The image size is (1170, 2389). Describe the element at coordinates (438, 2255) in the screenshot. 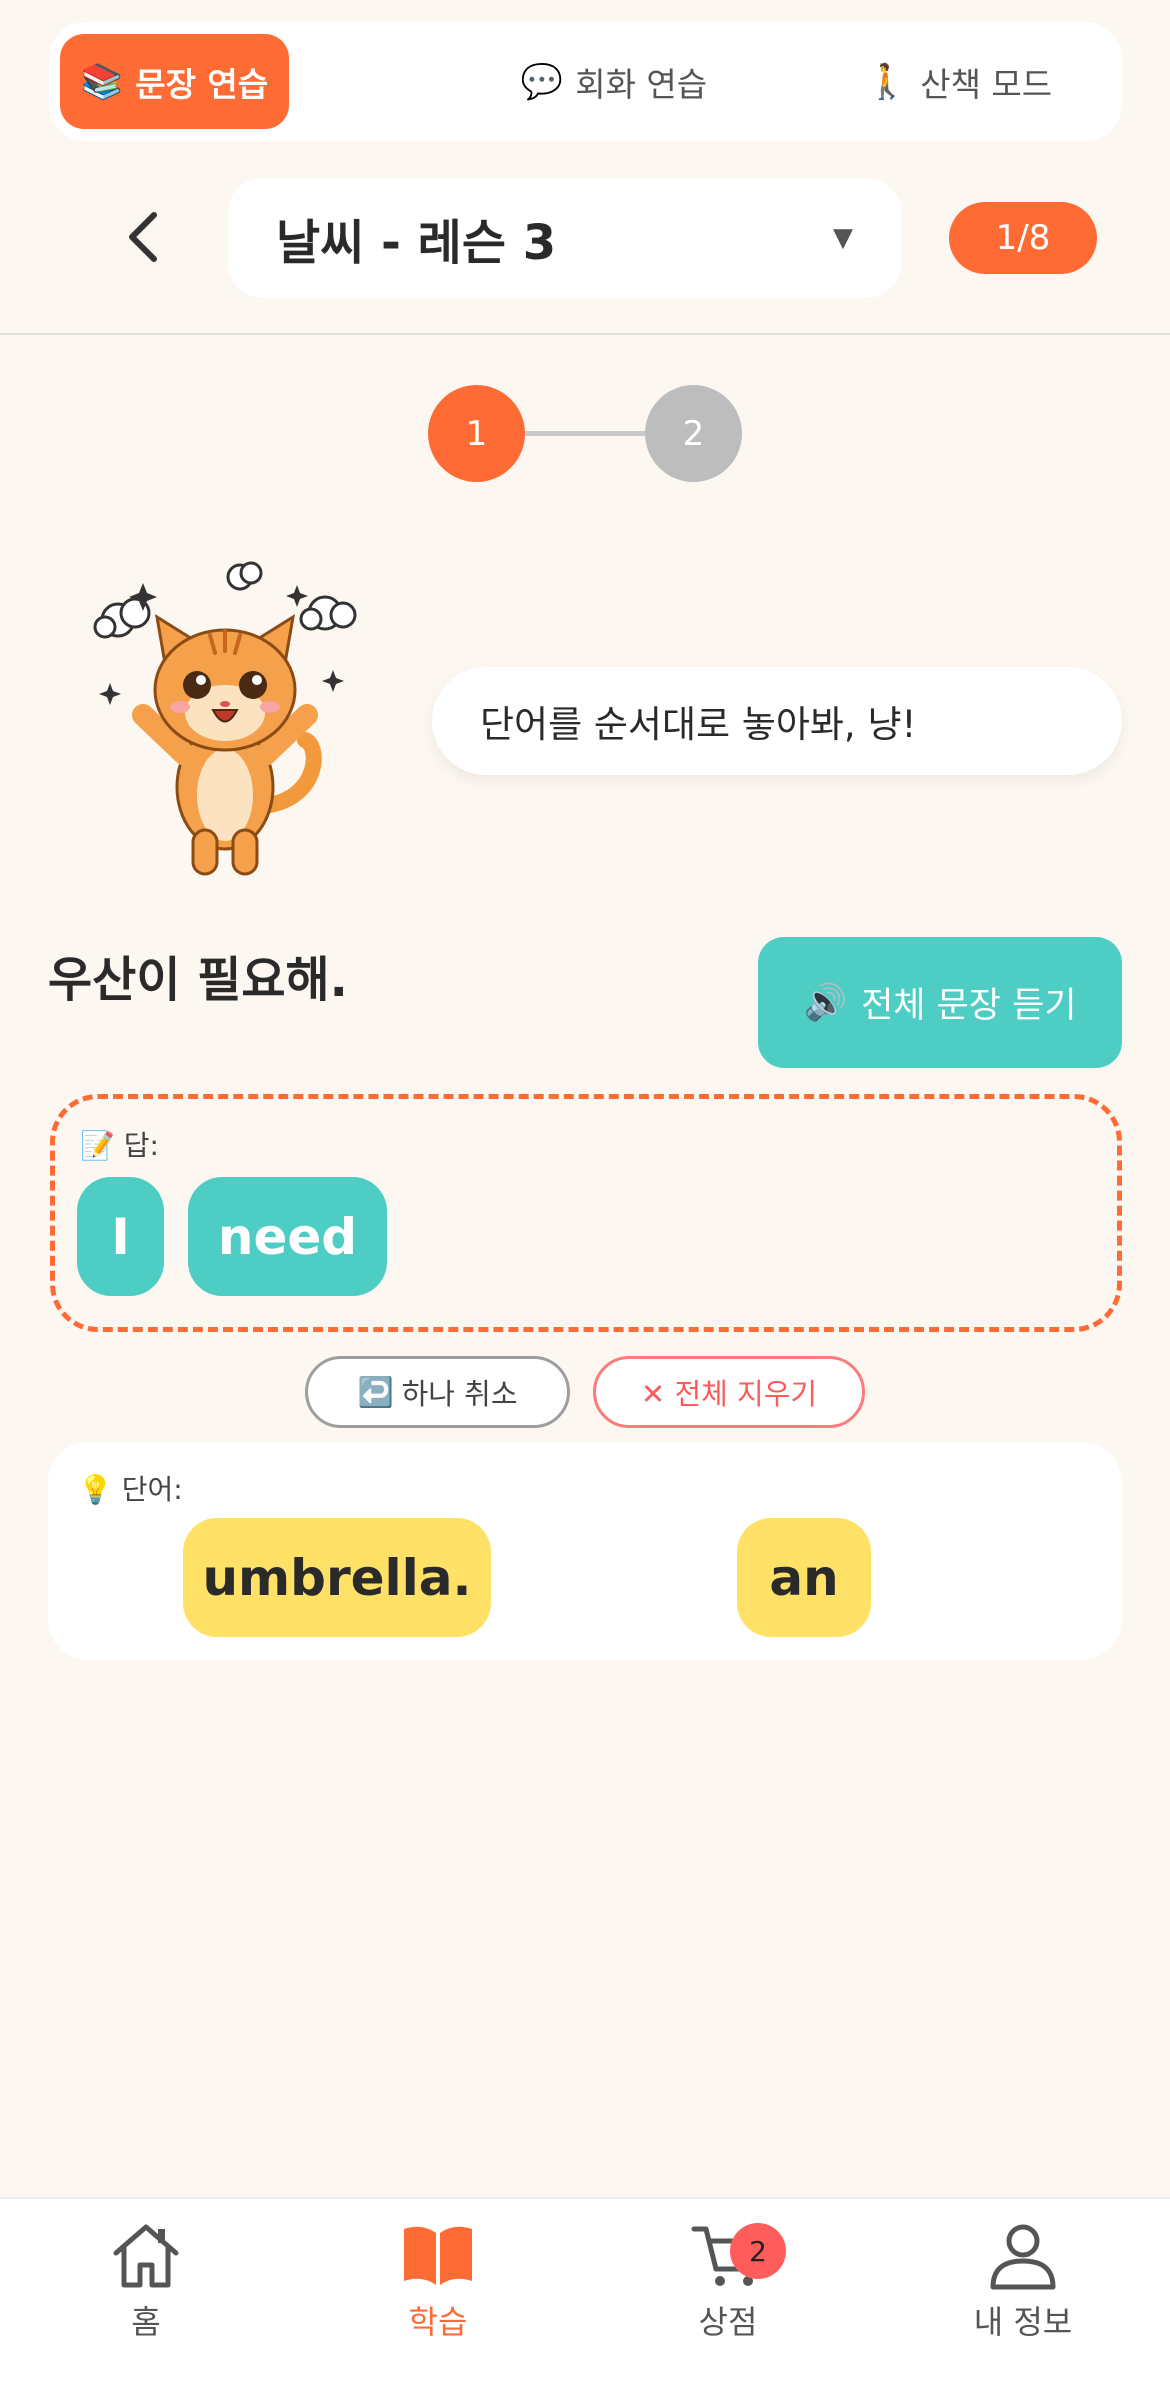

I see `book-icon` at that location.